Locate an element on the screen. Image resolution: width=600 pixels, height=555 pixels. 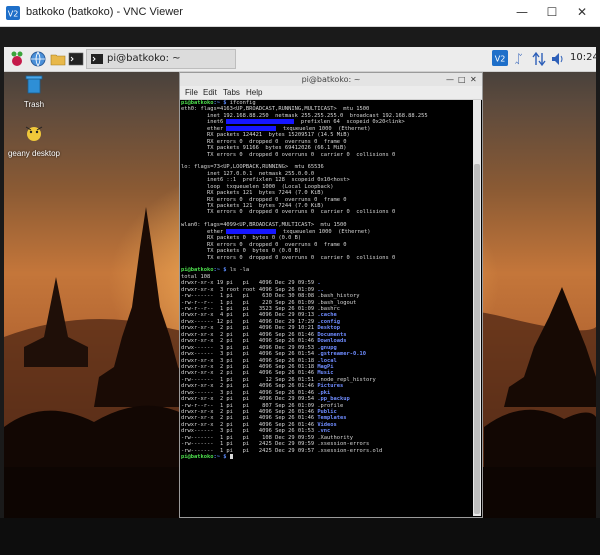
ls-dir-name: Music is located at coordinates (325, 373).